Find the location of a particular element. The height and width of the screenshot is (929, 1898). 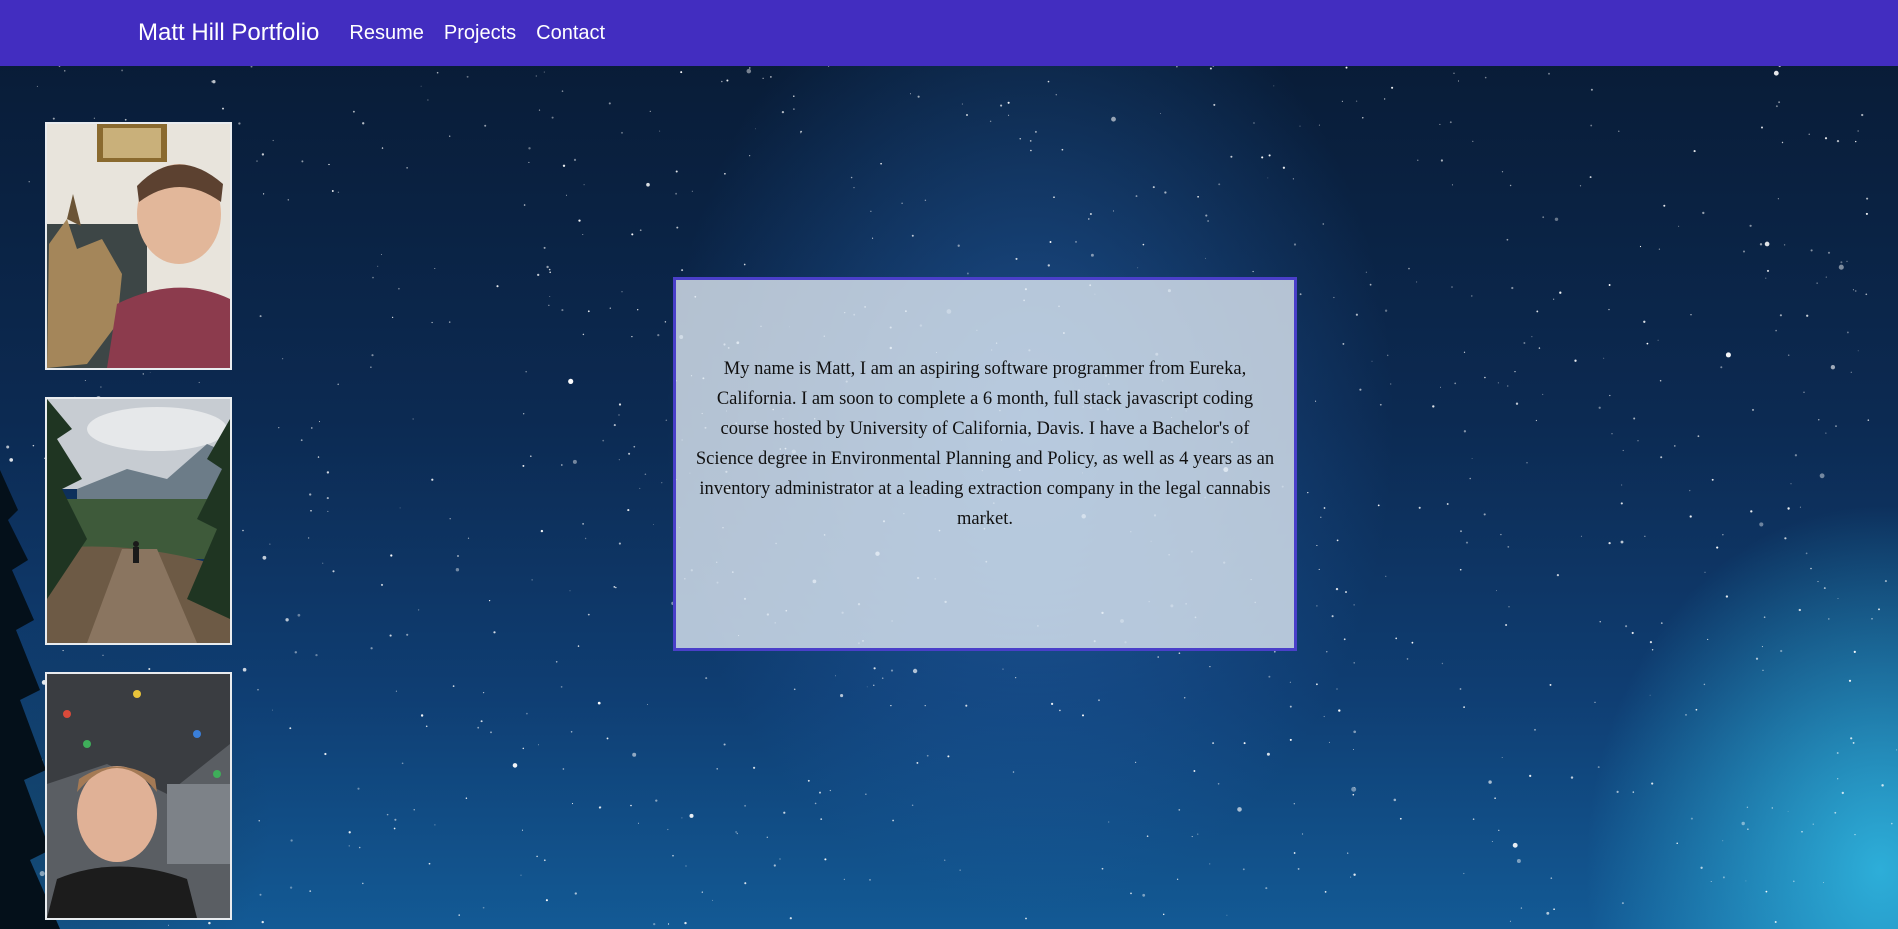

nav-link-resume: Resume is located at coordinates (386, 33).